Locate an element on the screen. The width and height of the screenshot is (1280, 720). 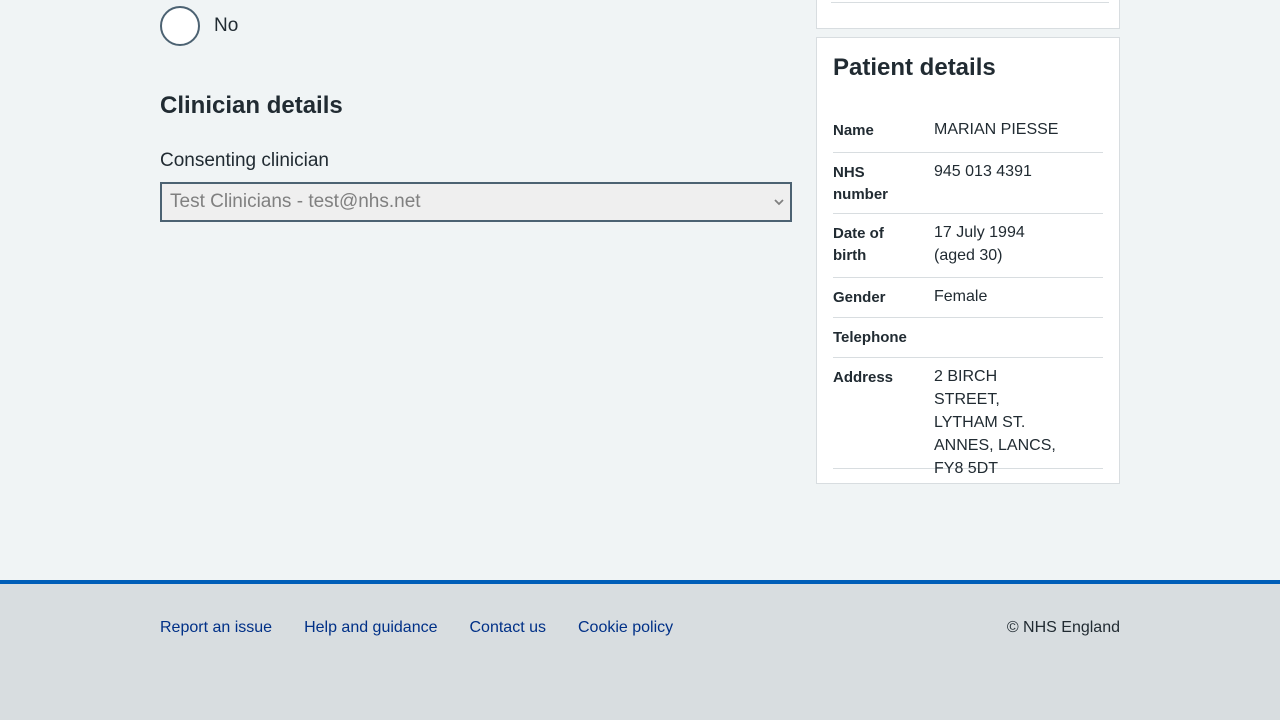
chevron-down-icon is located at coordinates (779, 202).